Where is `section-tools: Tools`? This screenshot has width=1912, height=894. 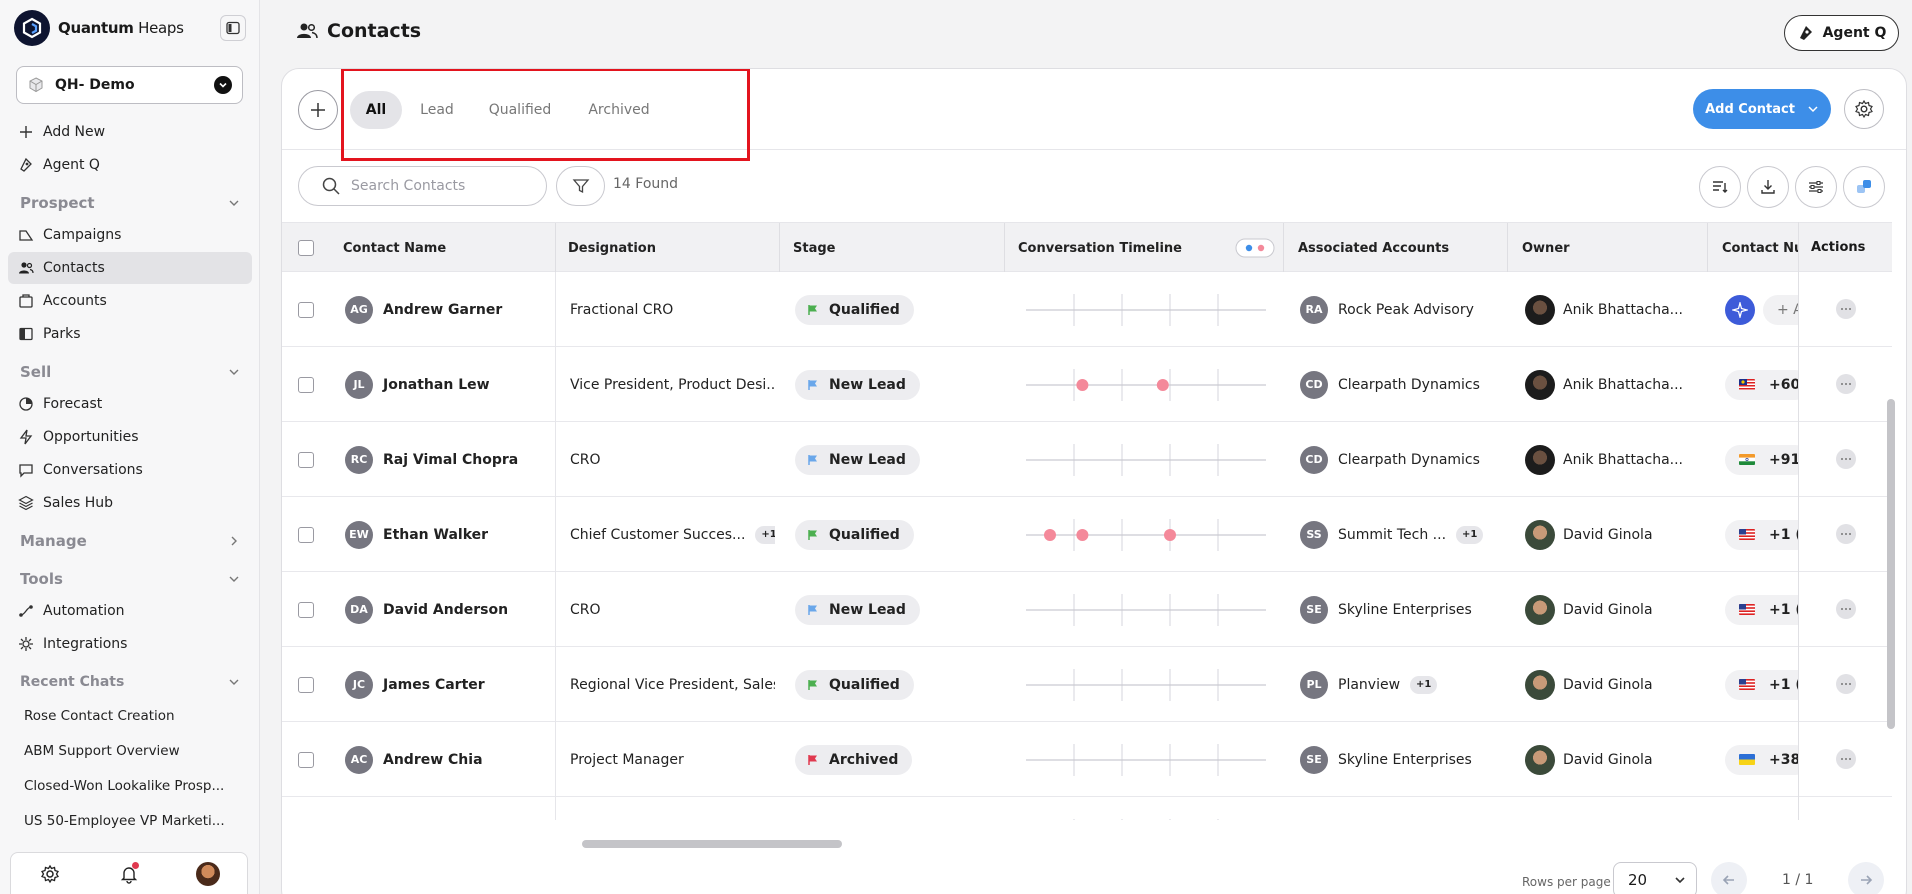 section-tools: Tools is located at coordinates (130, 579).